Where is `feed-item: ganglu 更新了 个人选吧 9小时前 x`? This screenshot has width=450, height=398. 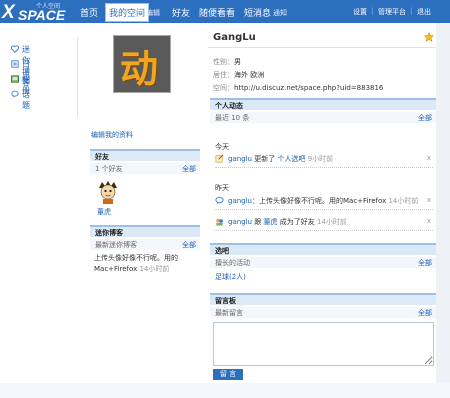
feed-item: ganglu 更新了 个人选吧 9小时前 x is located at coordinates (324, 160).